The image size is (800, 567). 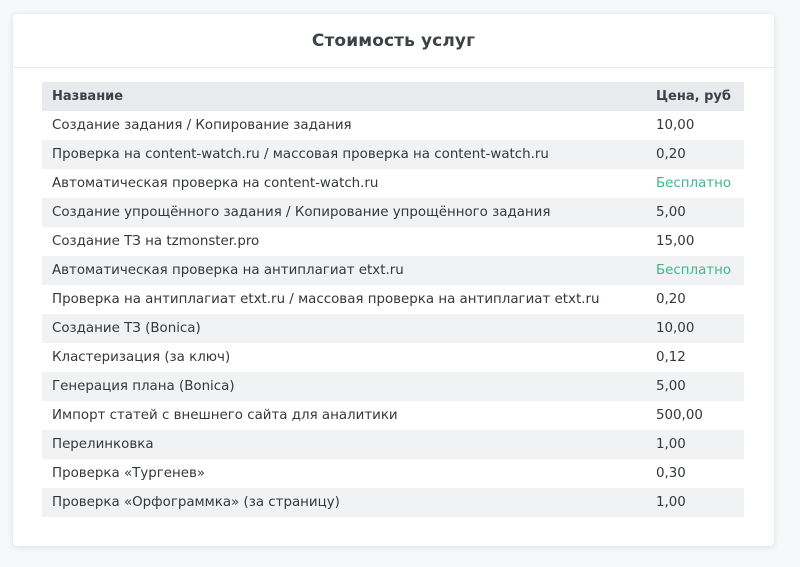 What do you see at coordinates (196, 502) in the screenshot?
I see `service-name-cell: Проверка «Орфограммка» (за страницу)` at bounding box center [196, 502].